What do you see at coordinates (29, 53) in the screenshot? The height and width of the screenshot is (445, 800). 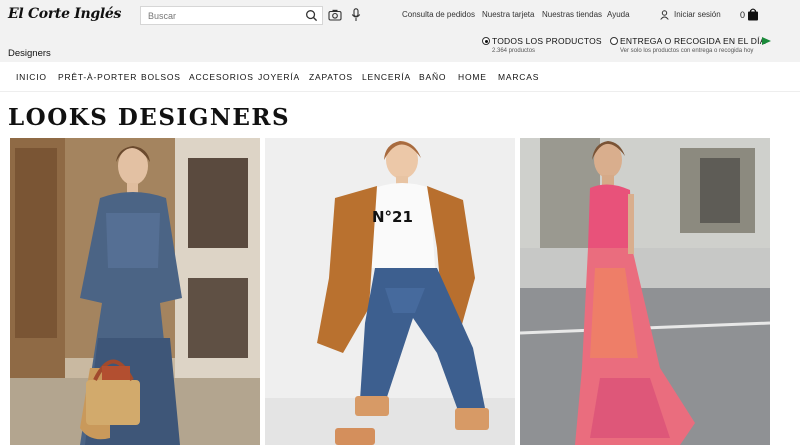 I see `page-breadcrumb-title: Designers` at bounding box center [29, 53].